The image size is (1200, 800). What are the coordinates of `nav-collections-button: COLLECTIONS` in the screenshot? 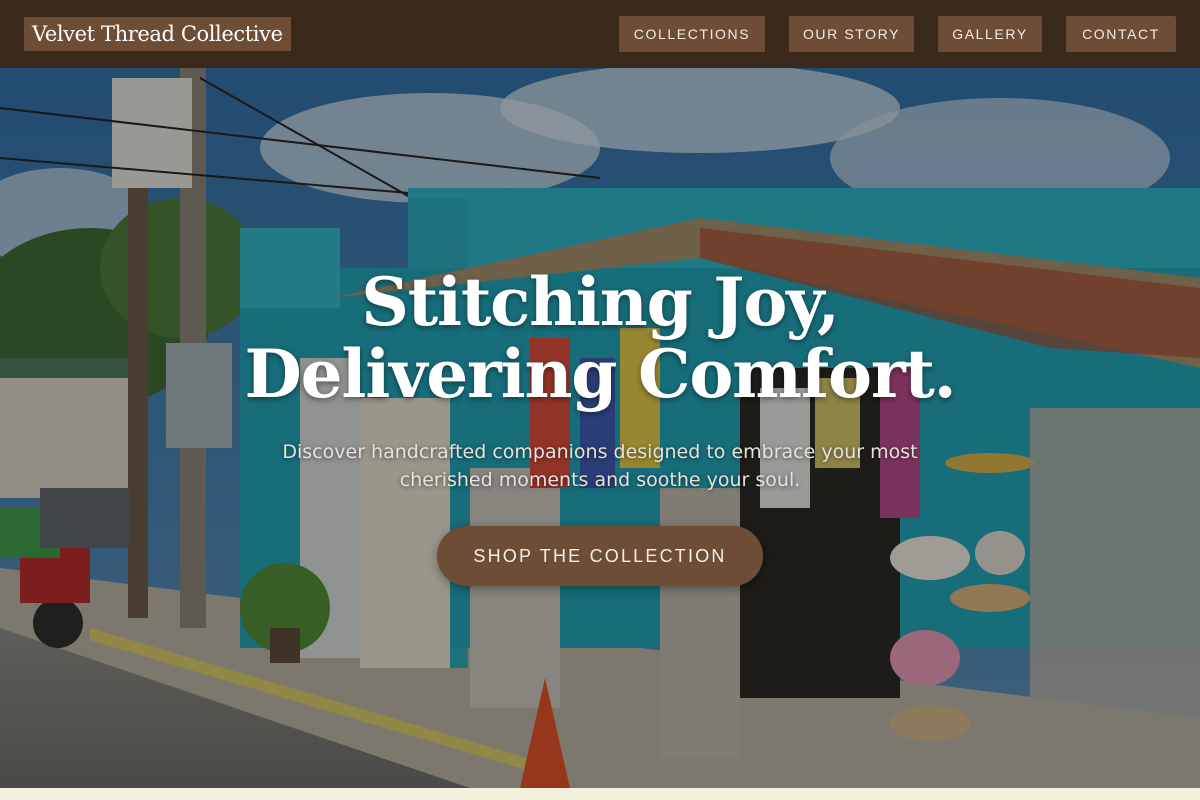 It's located at (692, 34).